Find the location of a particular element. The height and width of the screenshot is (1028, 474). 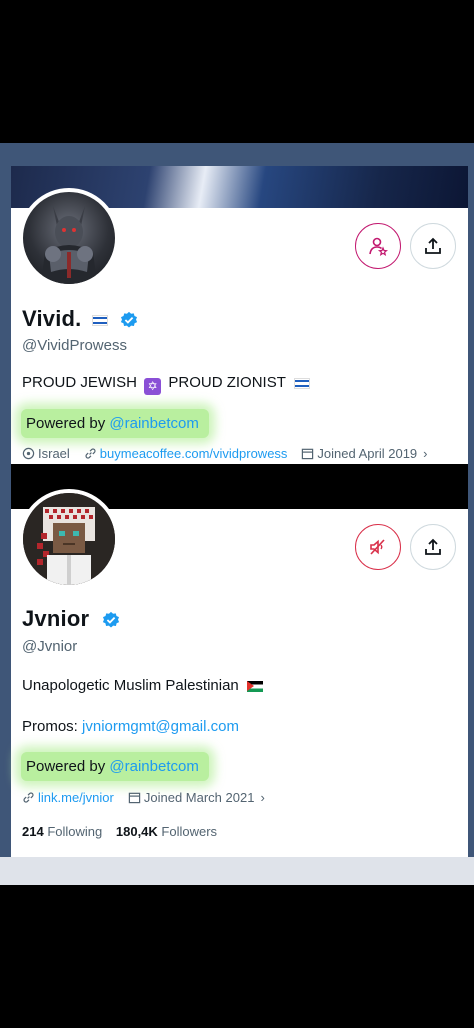

location: Israel is located at coordinates (46, 453).